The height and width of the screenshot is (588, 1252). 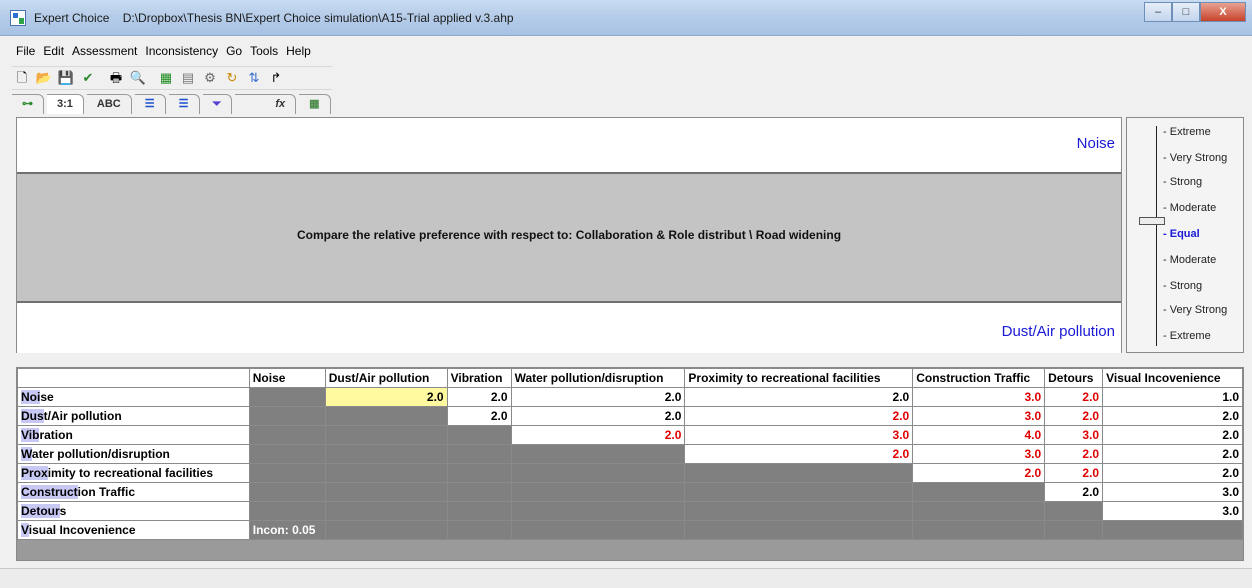 What do you see at coordinates (44, 78) in the screenshot?
I see `open-folder-icon: 📂` at bounding box center [44, 78].